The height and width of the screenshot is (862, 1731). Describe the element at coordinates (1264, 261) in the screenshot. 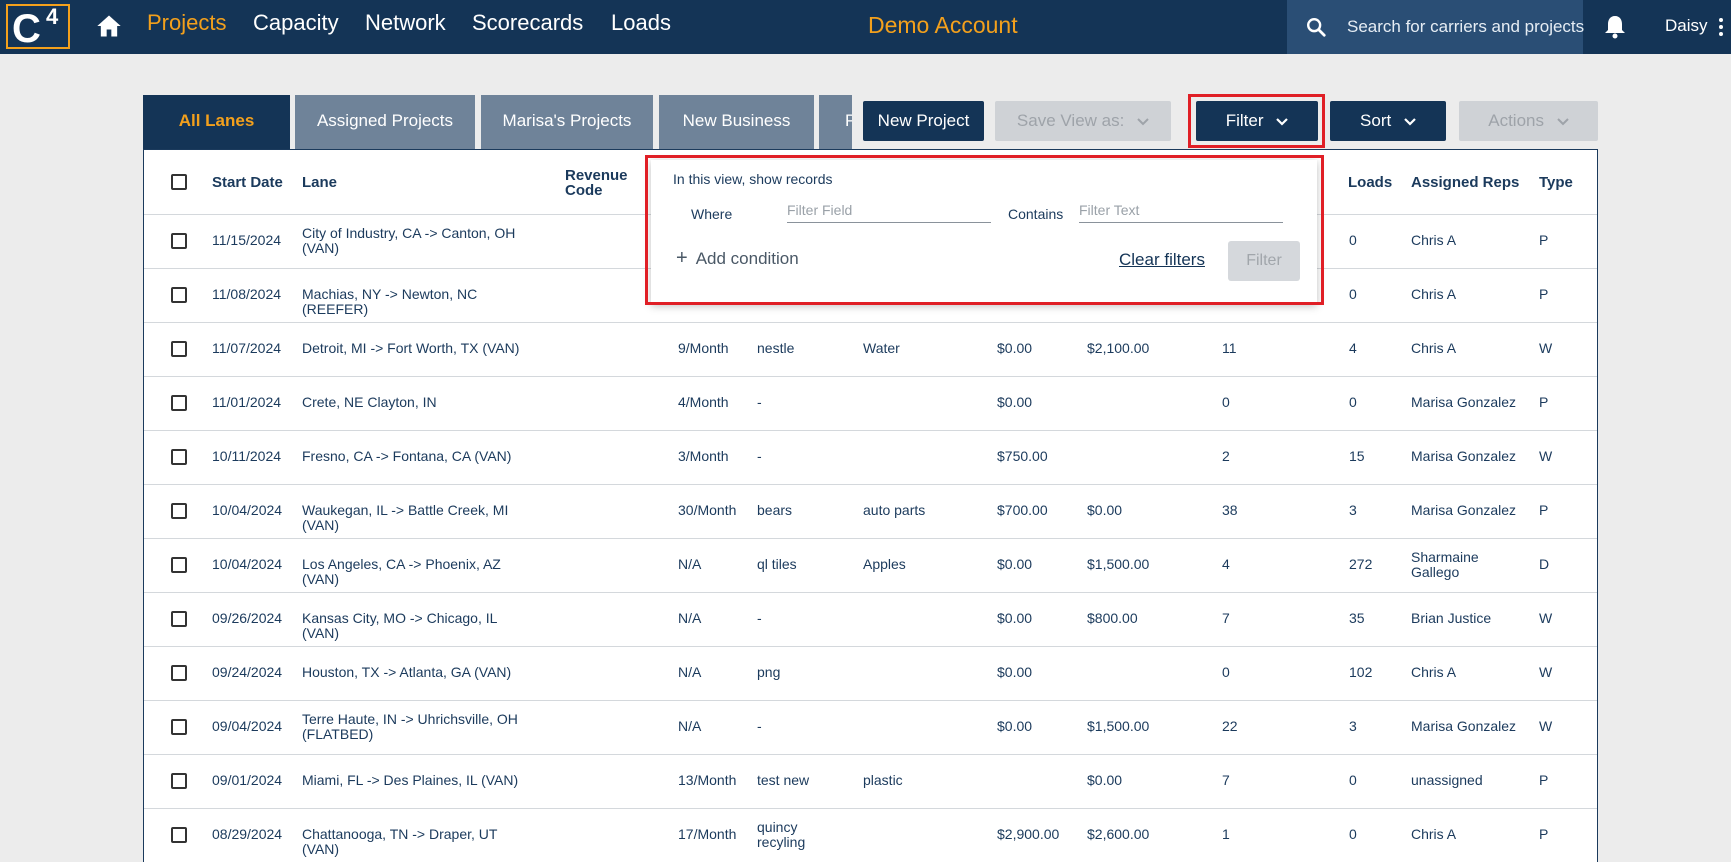

I see `apply-filter-button: Filter` at that location.